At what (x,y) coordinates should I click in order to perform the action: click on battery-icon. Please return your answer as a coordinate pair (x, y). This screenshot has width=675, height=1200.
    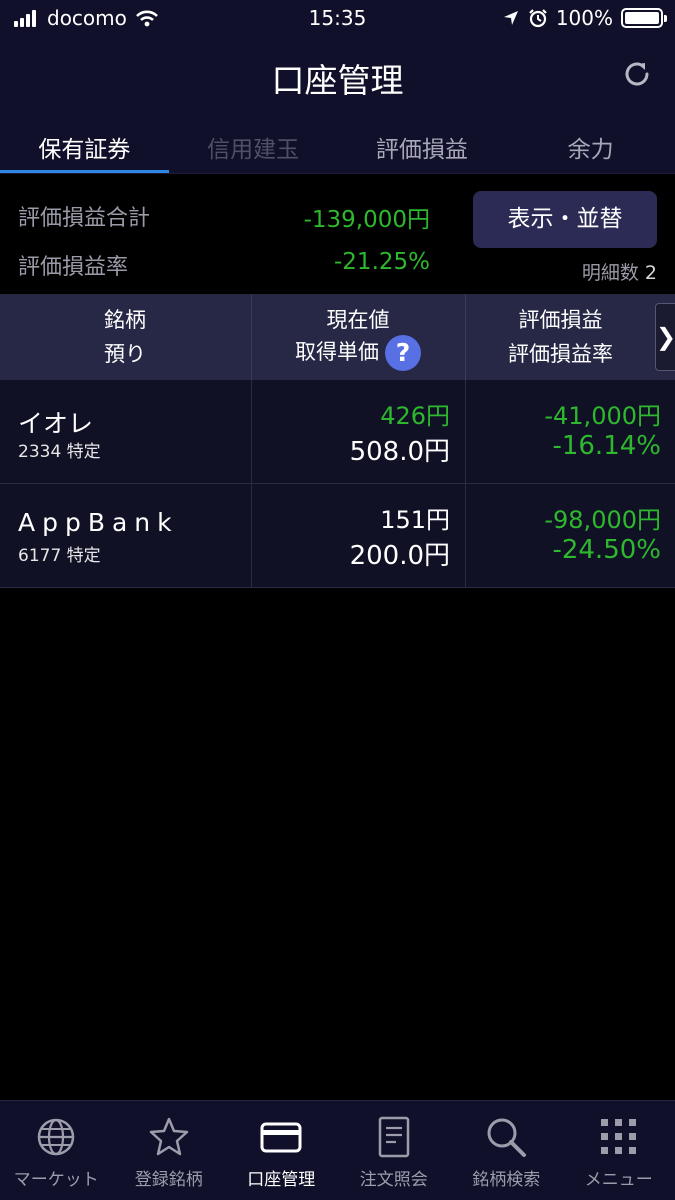
    Looking at the image, I should click on (644, 18).